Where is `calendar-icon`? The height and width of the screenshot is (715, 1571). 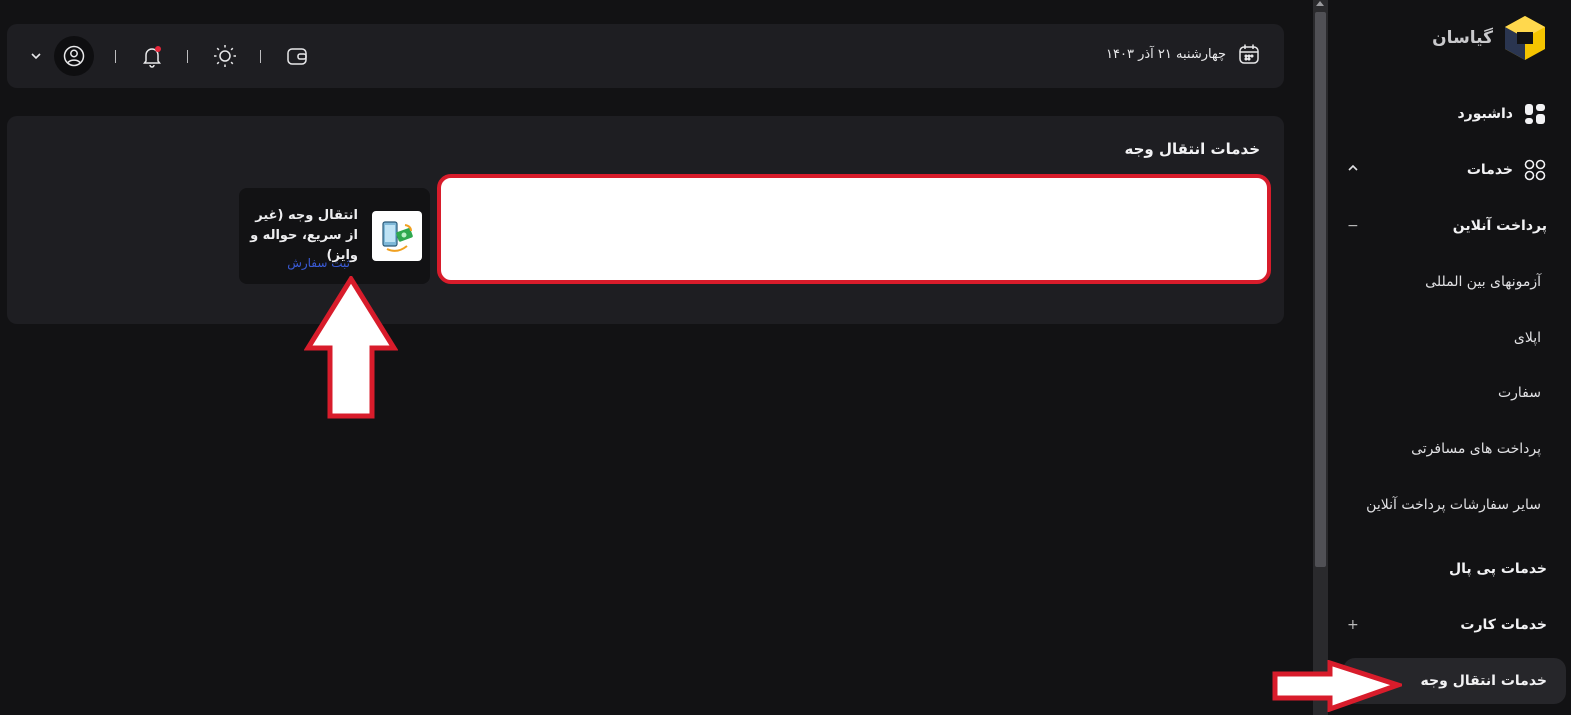 calendar-icon is located at coordinates (1249, 54).